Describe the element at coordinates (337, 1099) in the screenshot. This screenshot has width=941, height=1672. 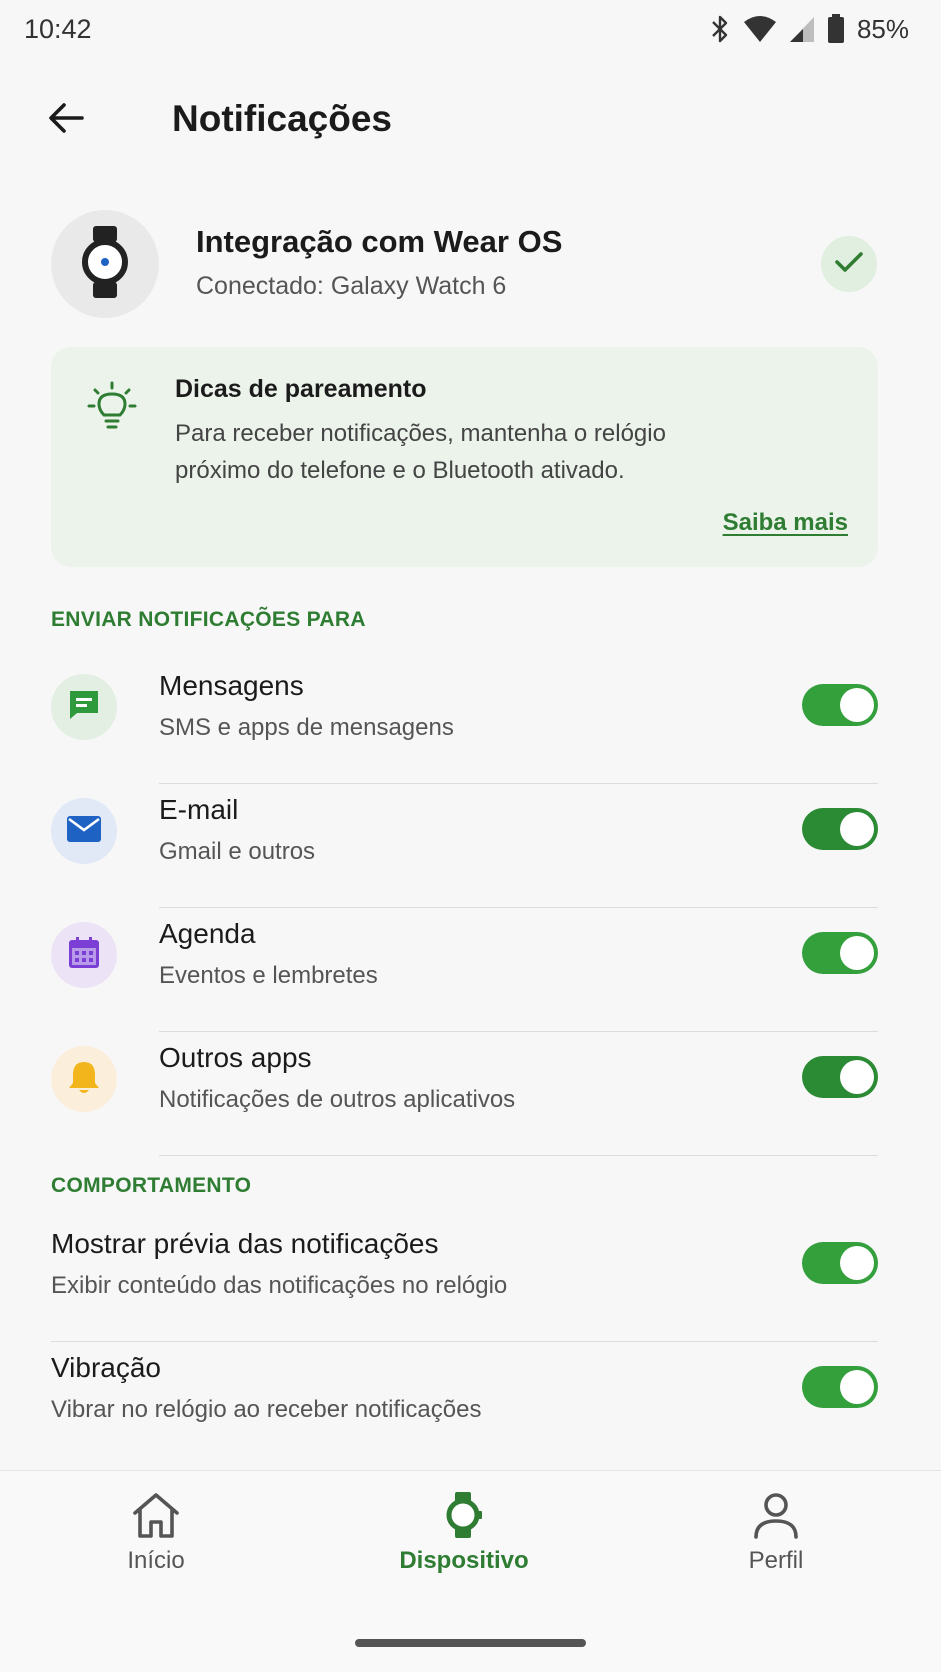
I see `row-subtitle: Notificações de outros aplicativos` at that location.